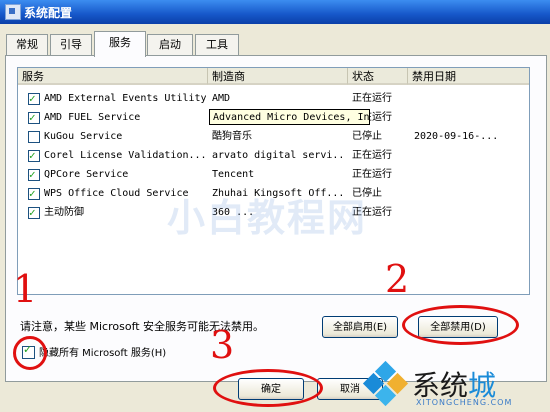  Describe the element at coordinates (125, 98) in the screenshot. I see `service-name: AMD External Events Utility` at that location.